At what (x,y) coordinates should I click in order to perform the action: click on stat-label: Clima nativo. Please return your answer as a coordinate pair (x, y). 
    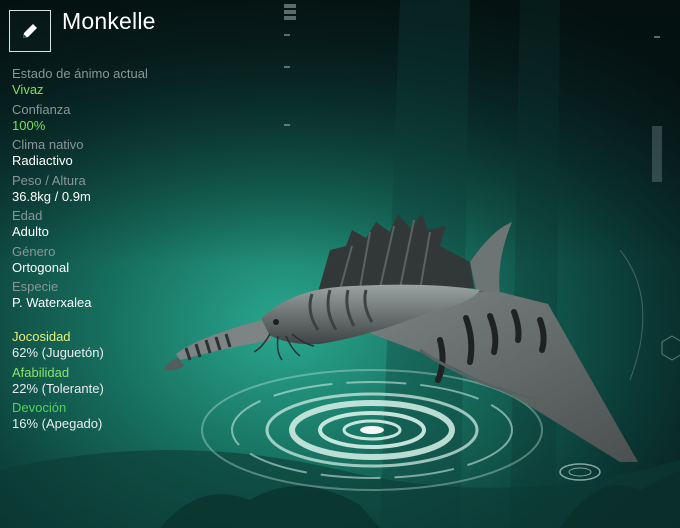
    Looking at the image, I should click on (48, 144).